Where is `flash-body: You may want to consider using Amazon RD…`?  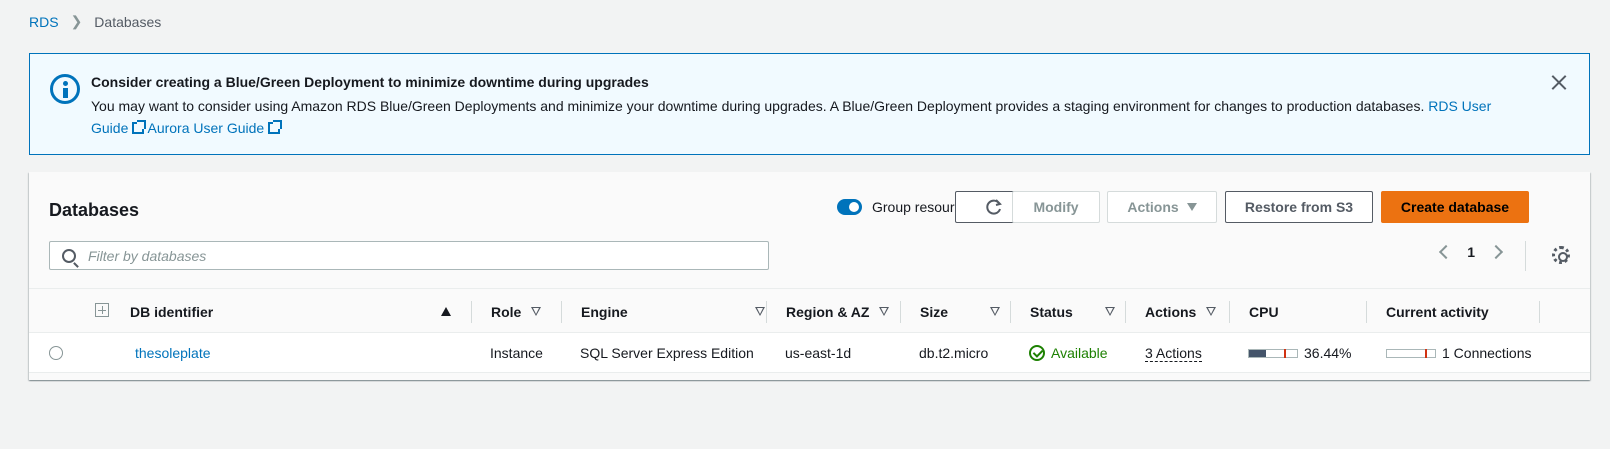 flash-body: You may want to consider using Amazon RD… is located at coordinates (806, 117).